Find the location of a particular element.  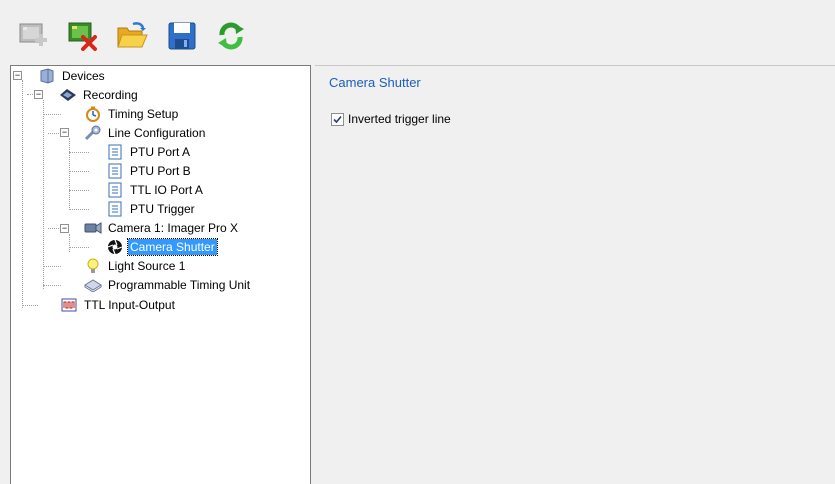

section-title: Camera Shutter is located at coordinates (375, 82).